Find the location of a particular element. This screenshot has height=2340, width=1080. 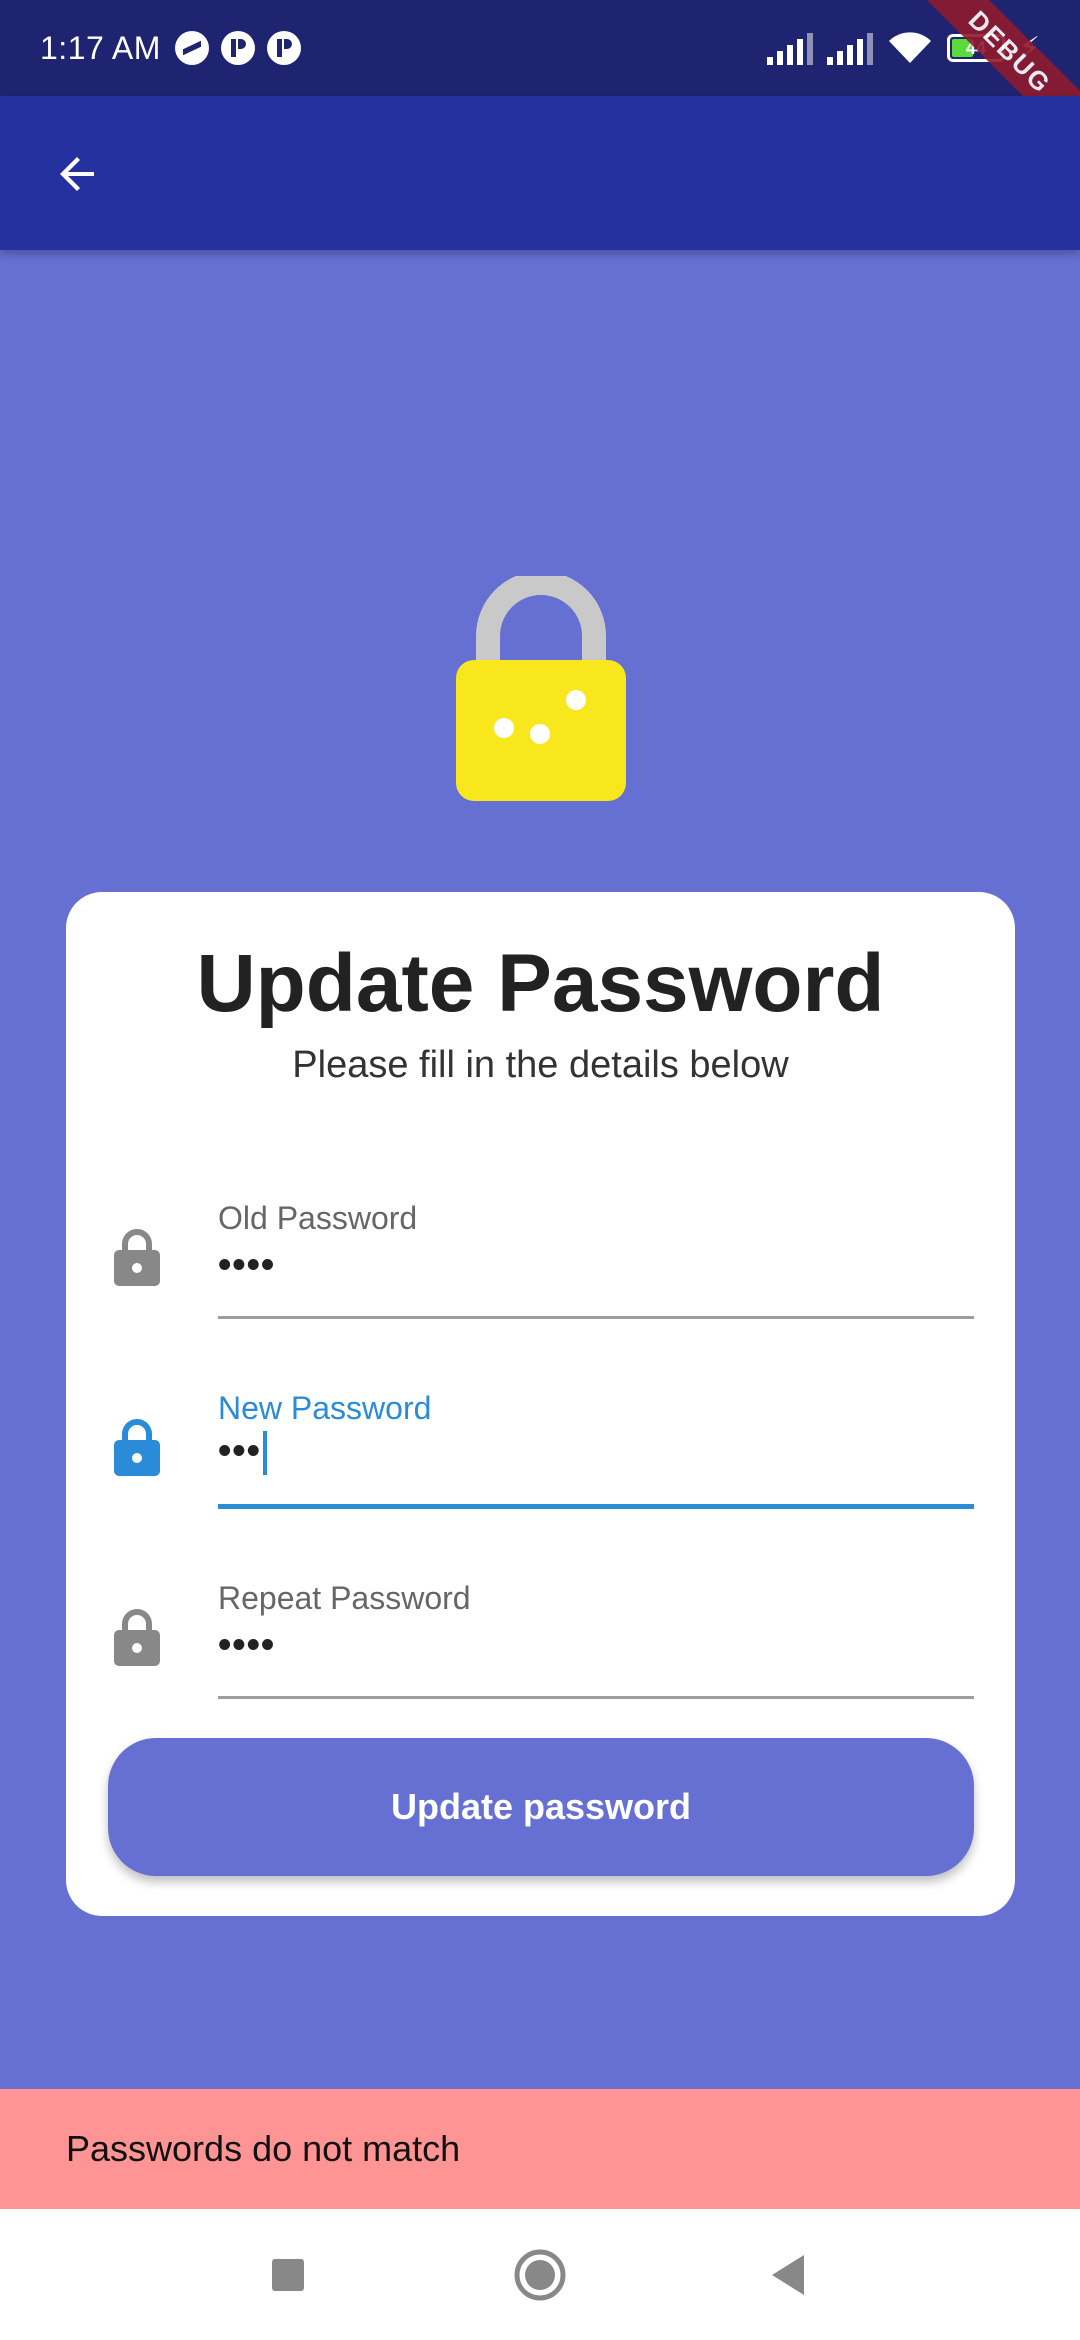

back-button is located at coordinates (78, 174).